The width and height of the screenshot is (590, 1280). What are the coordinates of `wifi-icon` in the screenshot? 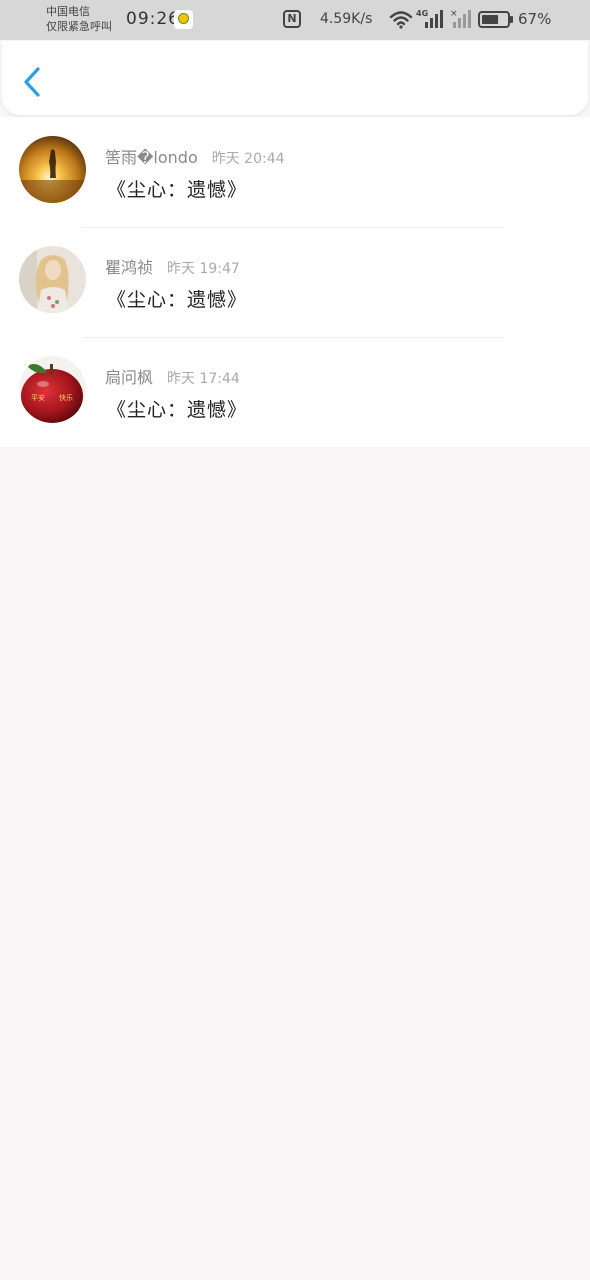 It's located at (401, 20).